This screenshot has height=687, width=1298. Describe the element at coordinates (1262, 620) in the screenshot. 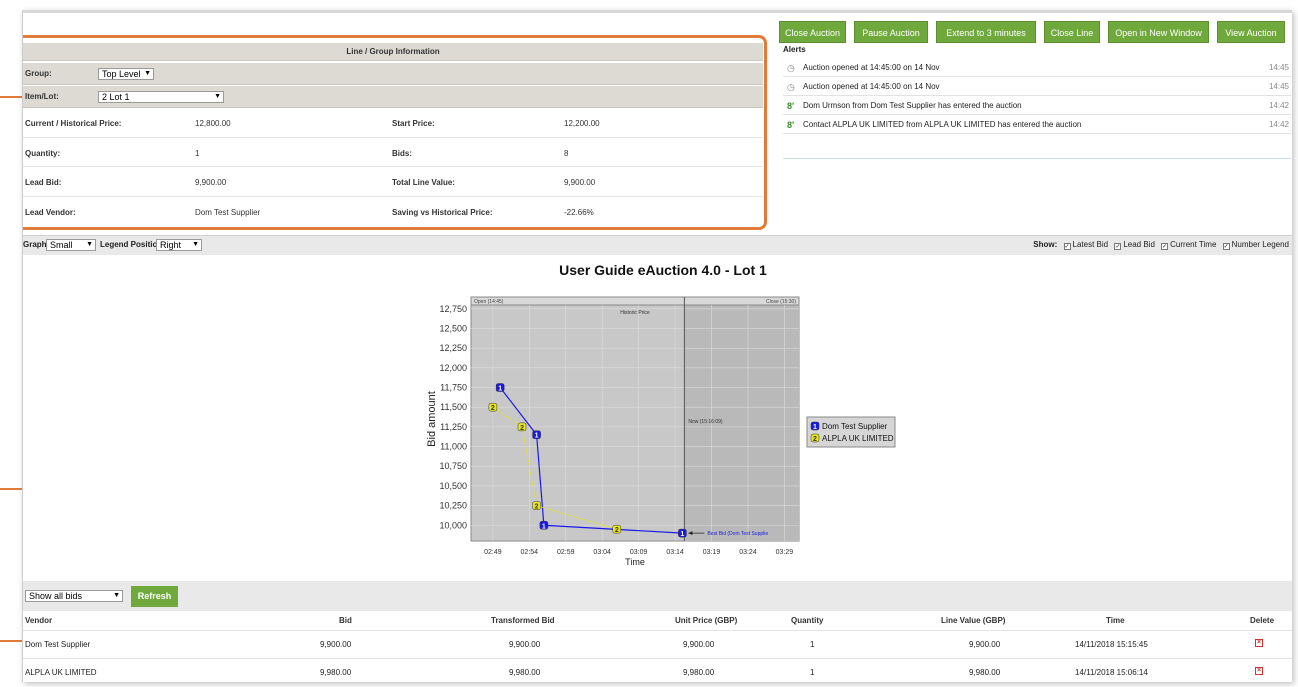

I see `col-delete: Delete` at that location.